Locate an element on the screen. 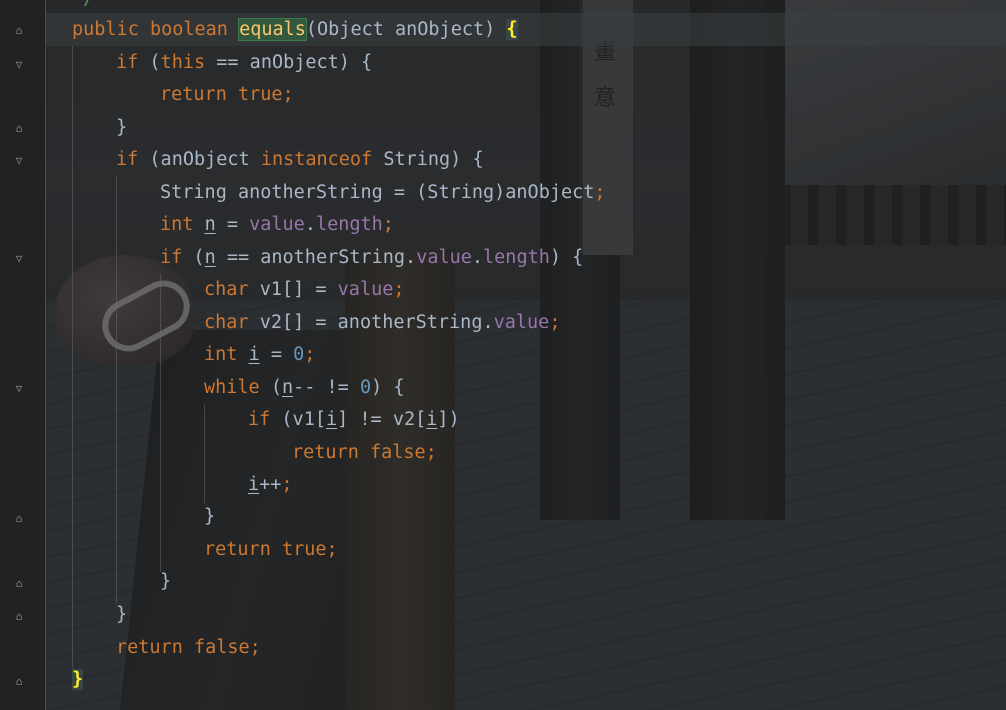 The width and height of the screenshot is (1006, 710). code-line: String anotherString = (String)anObject; is located at coordinates (383, 193).